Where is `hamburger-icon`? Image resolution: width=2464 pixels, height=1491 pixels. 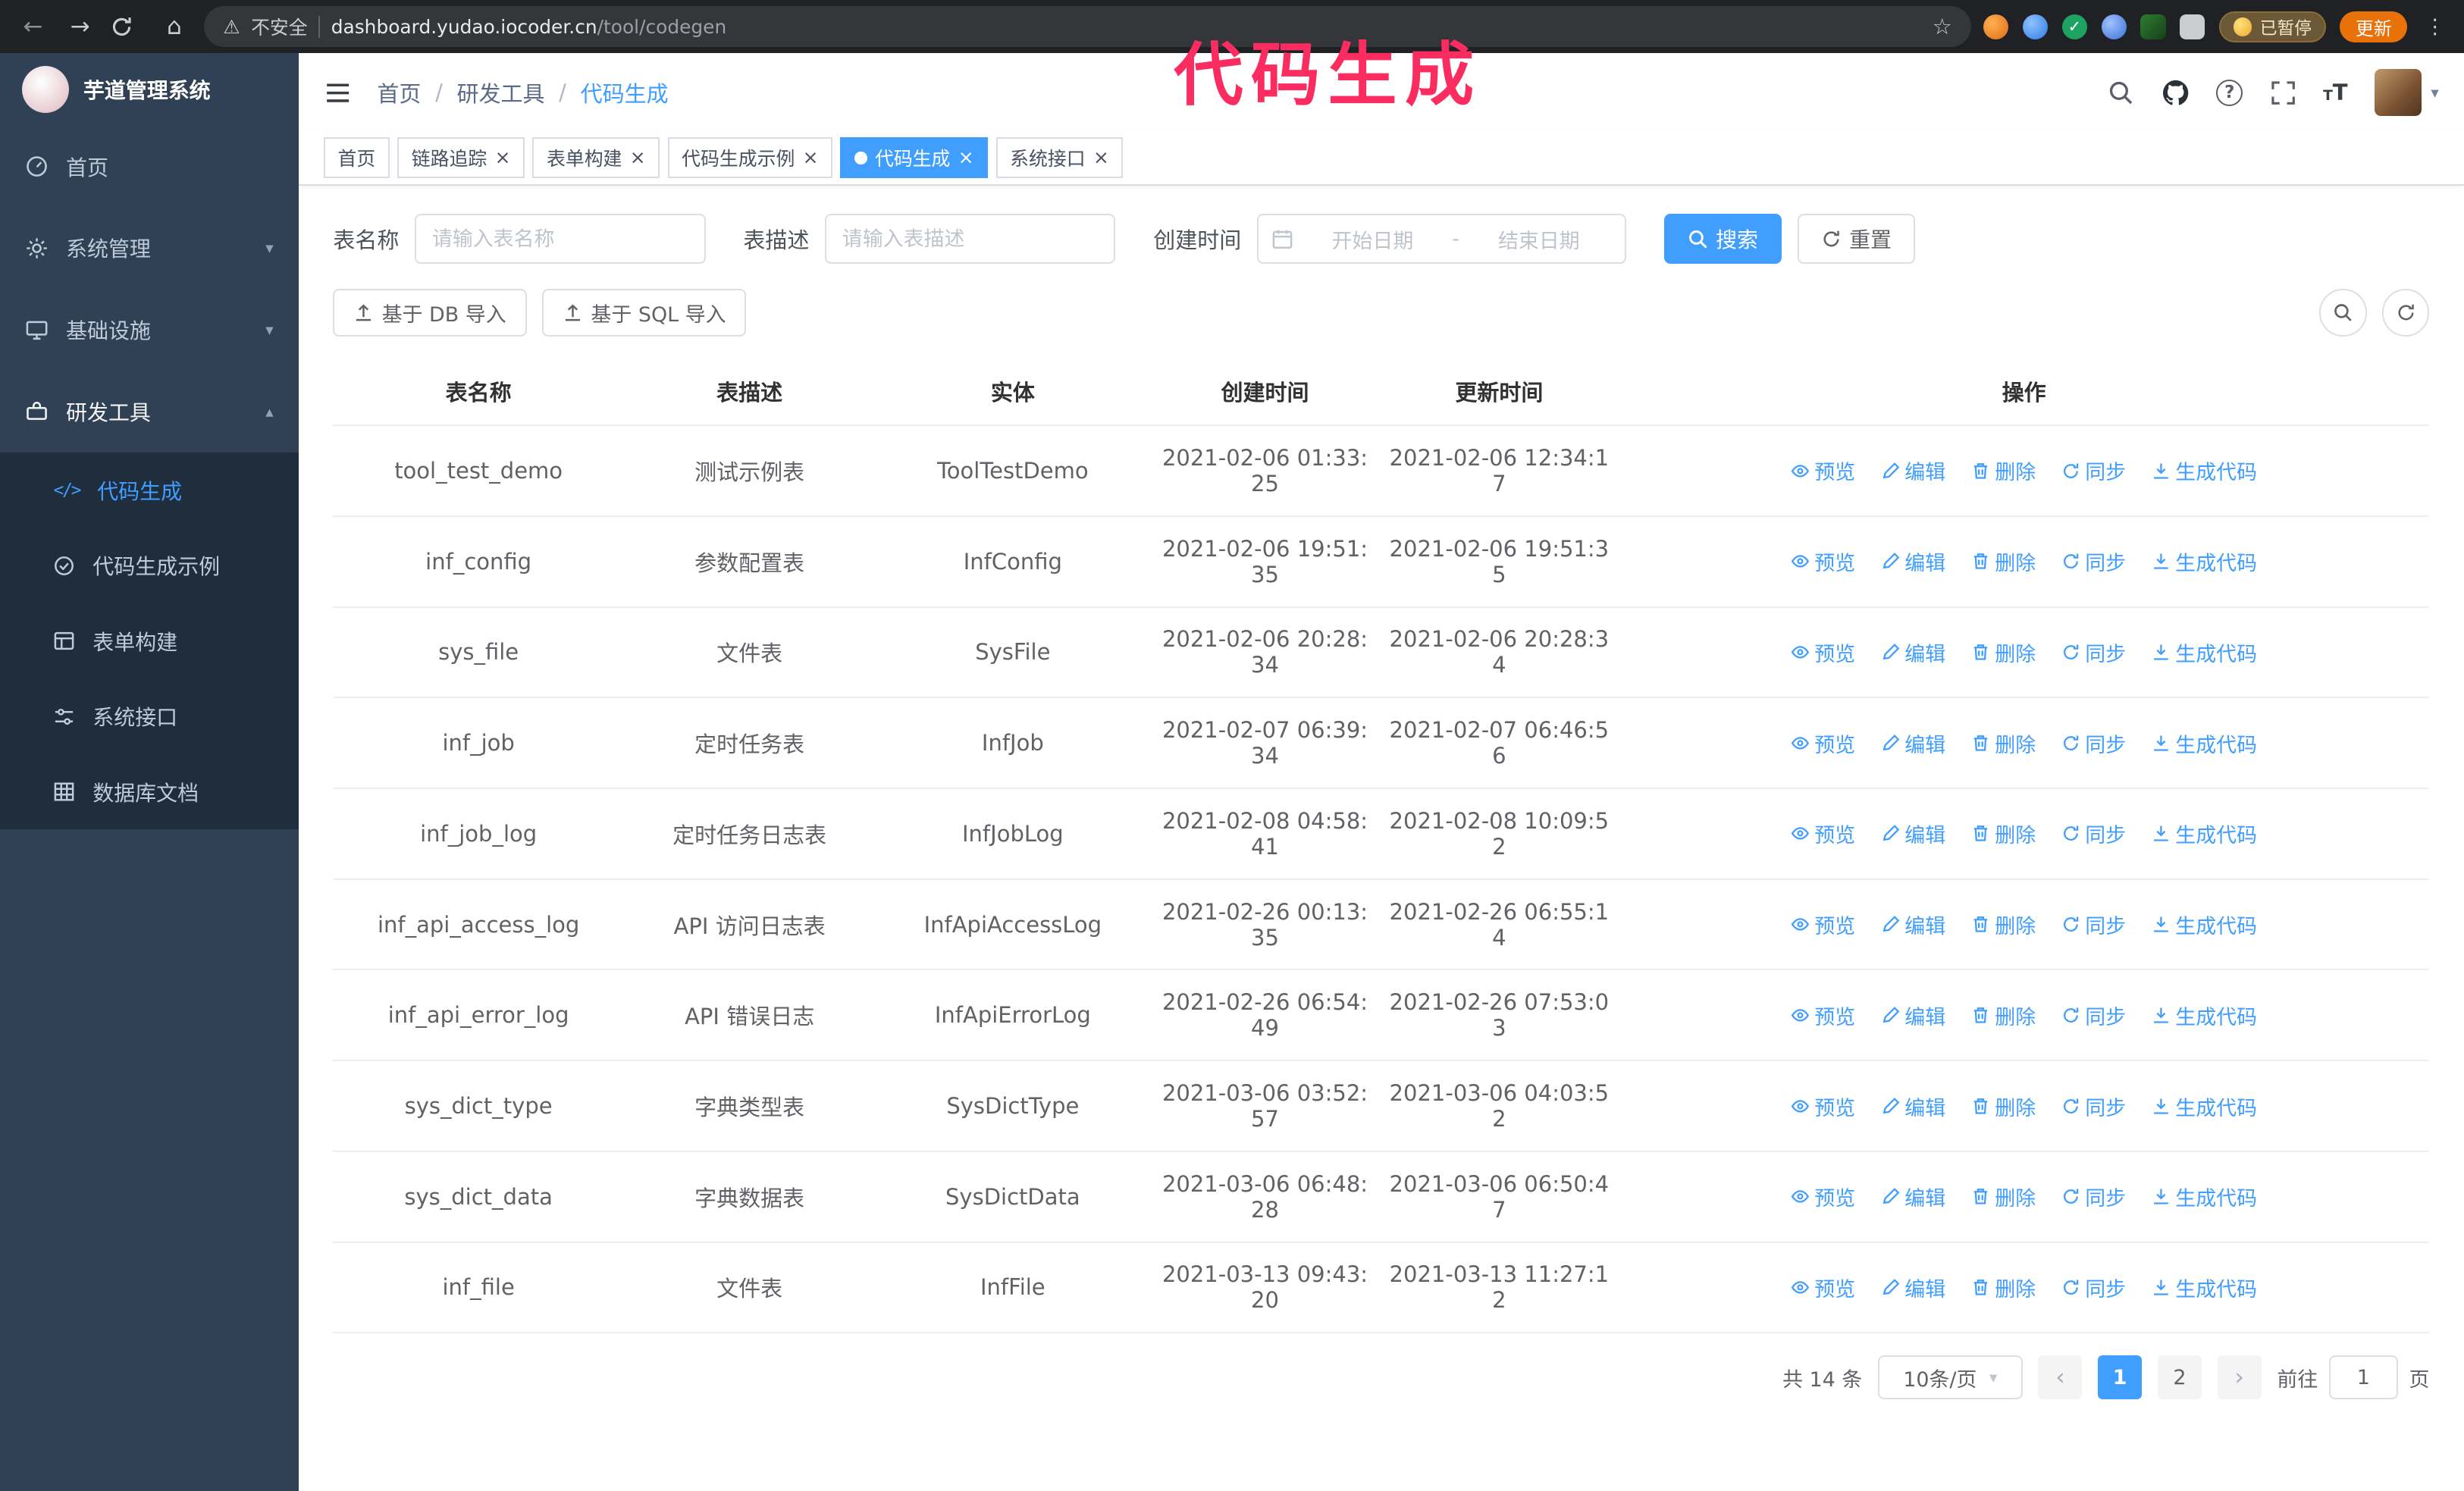 hamburger-icon is located at coordinates (338, 92).